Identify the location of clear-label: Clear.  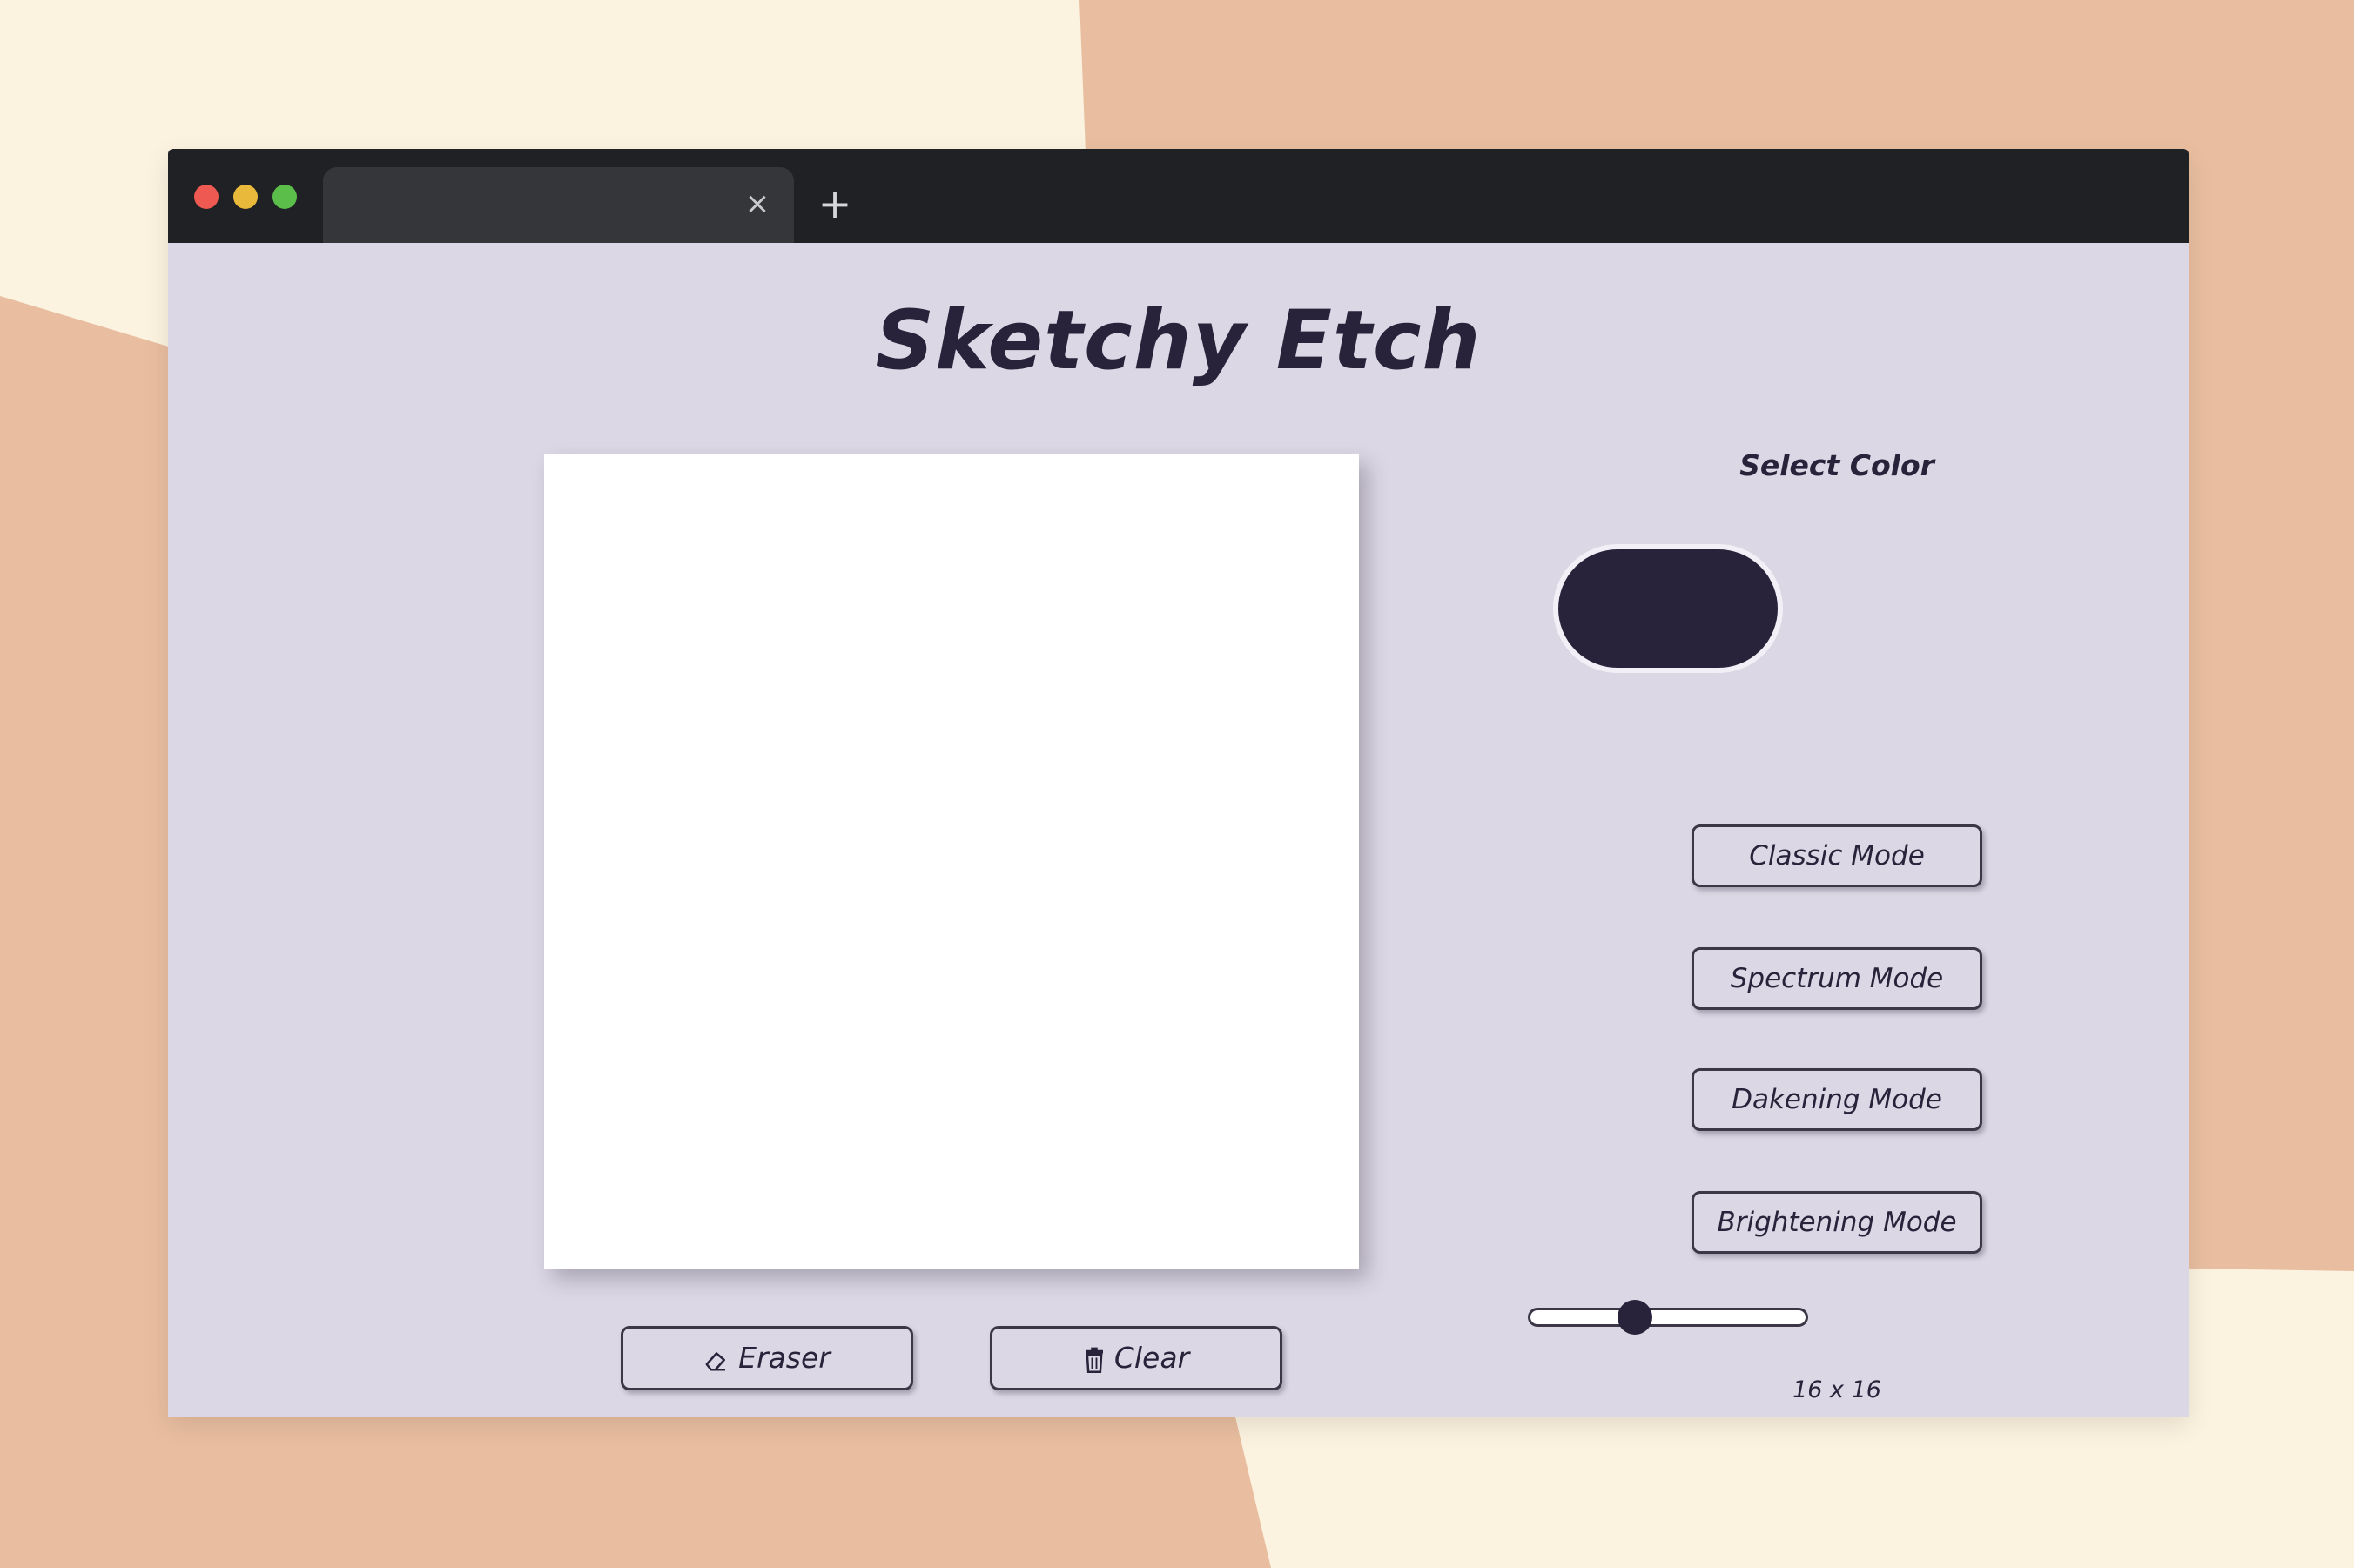
(1151, 1358).